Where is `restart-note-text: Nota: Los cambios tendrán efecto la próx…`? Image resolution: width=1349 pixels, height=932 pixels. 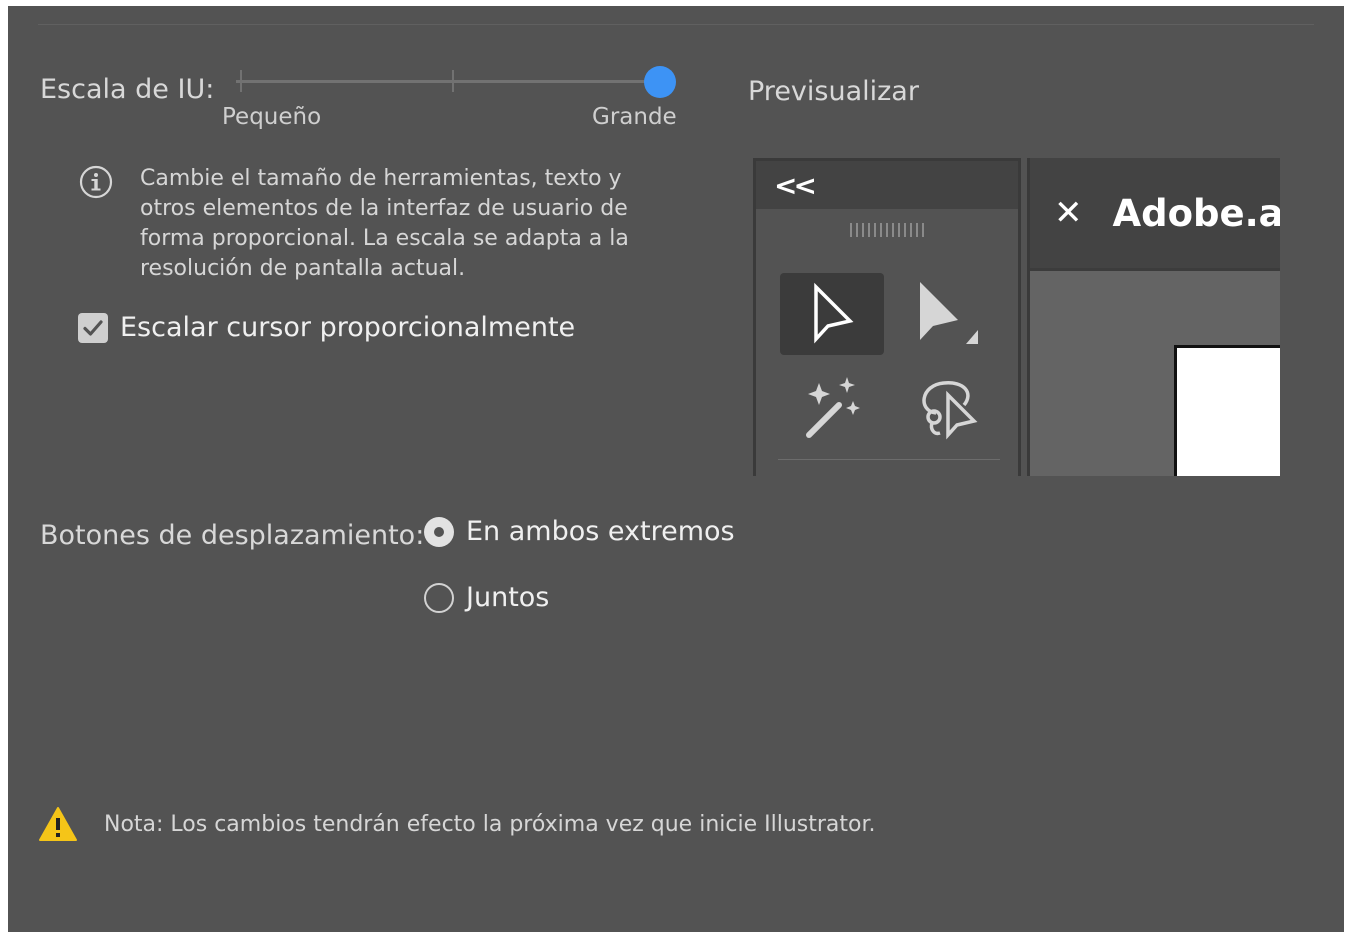
restart-note-text: Nota: Los cambios tendrán efecto la próx… is located at coordinates (490, 824).